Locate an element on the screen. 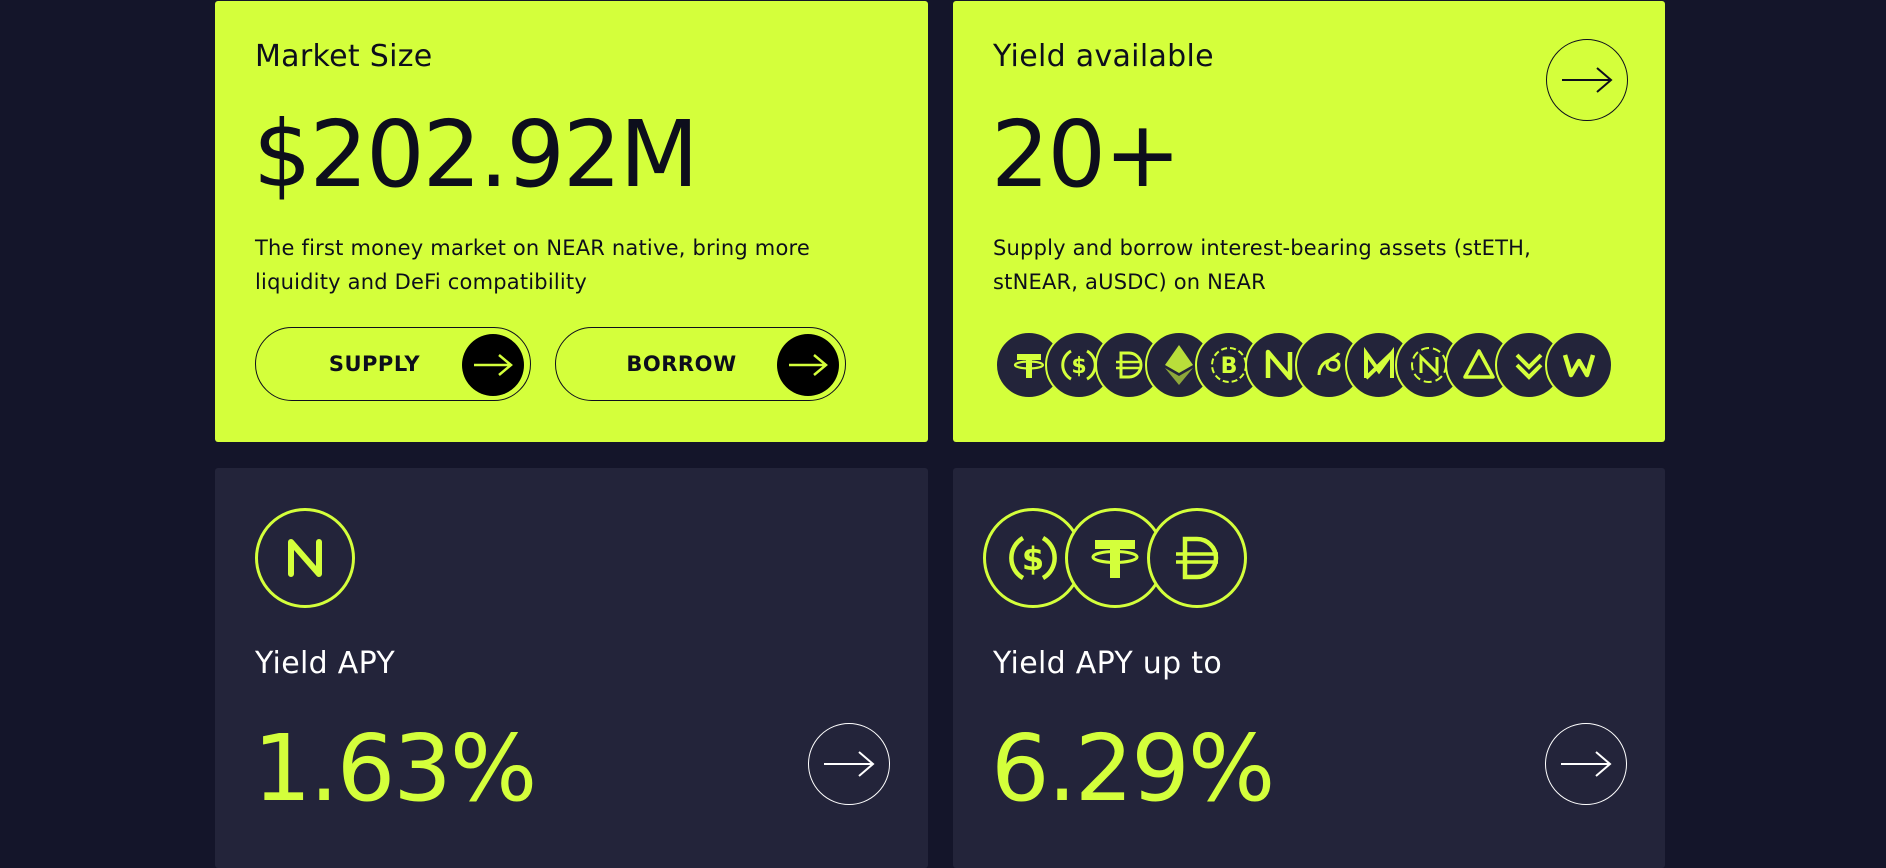  borrow-button: BORROW is located at coordinates (700, 364).